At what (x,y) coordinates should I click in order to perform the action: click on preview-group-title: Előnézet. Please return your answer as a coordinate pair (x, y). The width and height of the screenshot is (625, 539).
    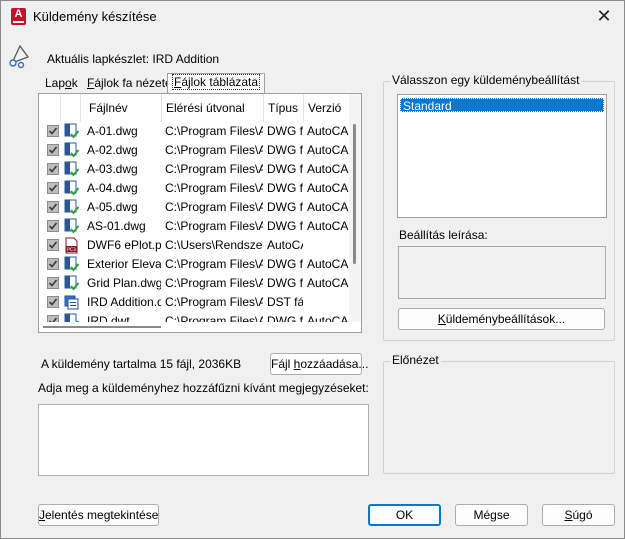
    Looking at the image, I should click on (415, 360).